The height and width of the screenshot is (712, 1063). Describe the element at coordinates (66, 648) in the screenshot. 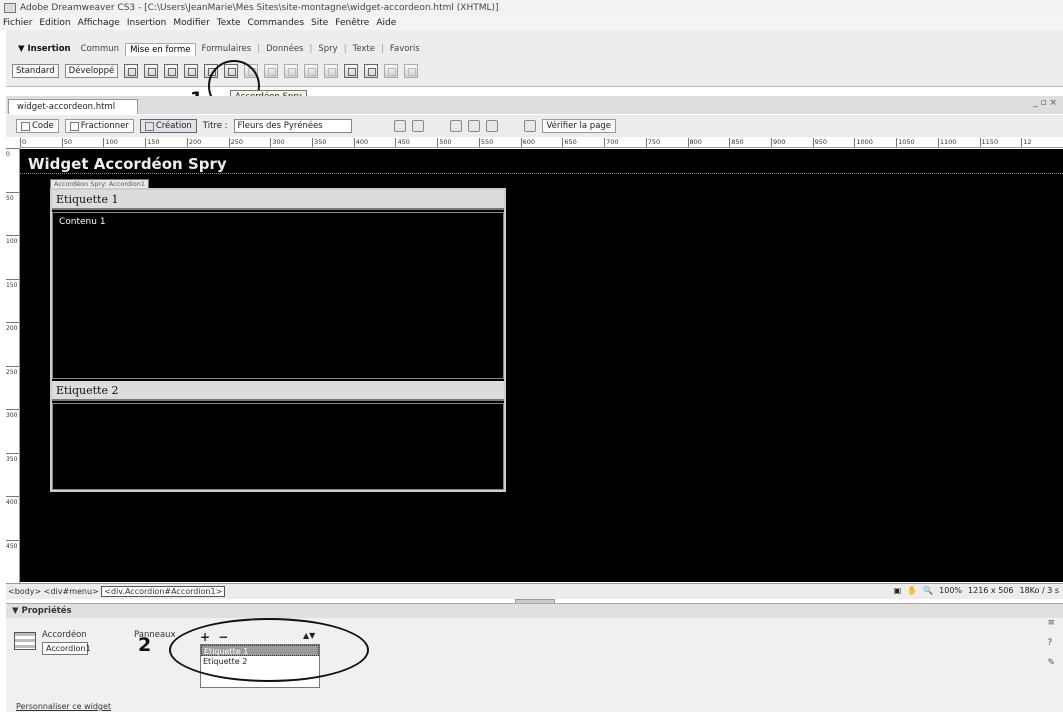

I see `widget-name-field: Accordion1` at that location.